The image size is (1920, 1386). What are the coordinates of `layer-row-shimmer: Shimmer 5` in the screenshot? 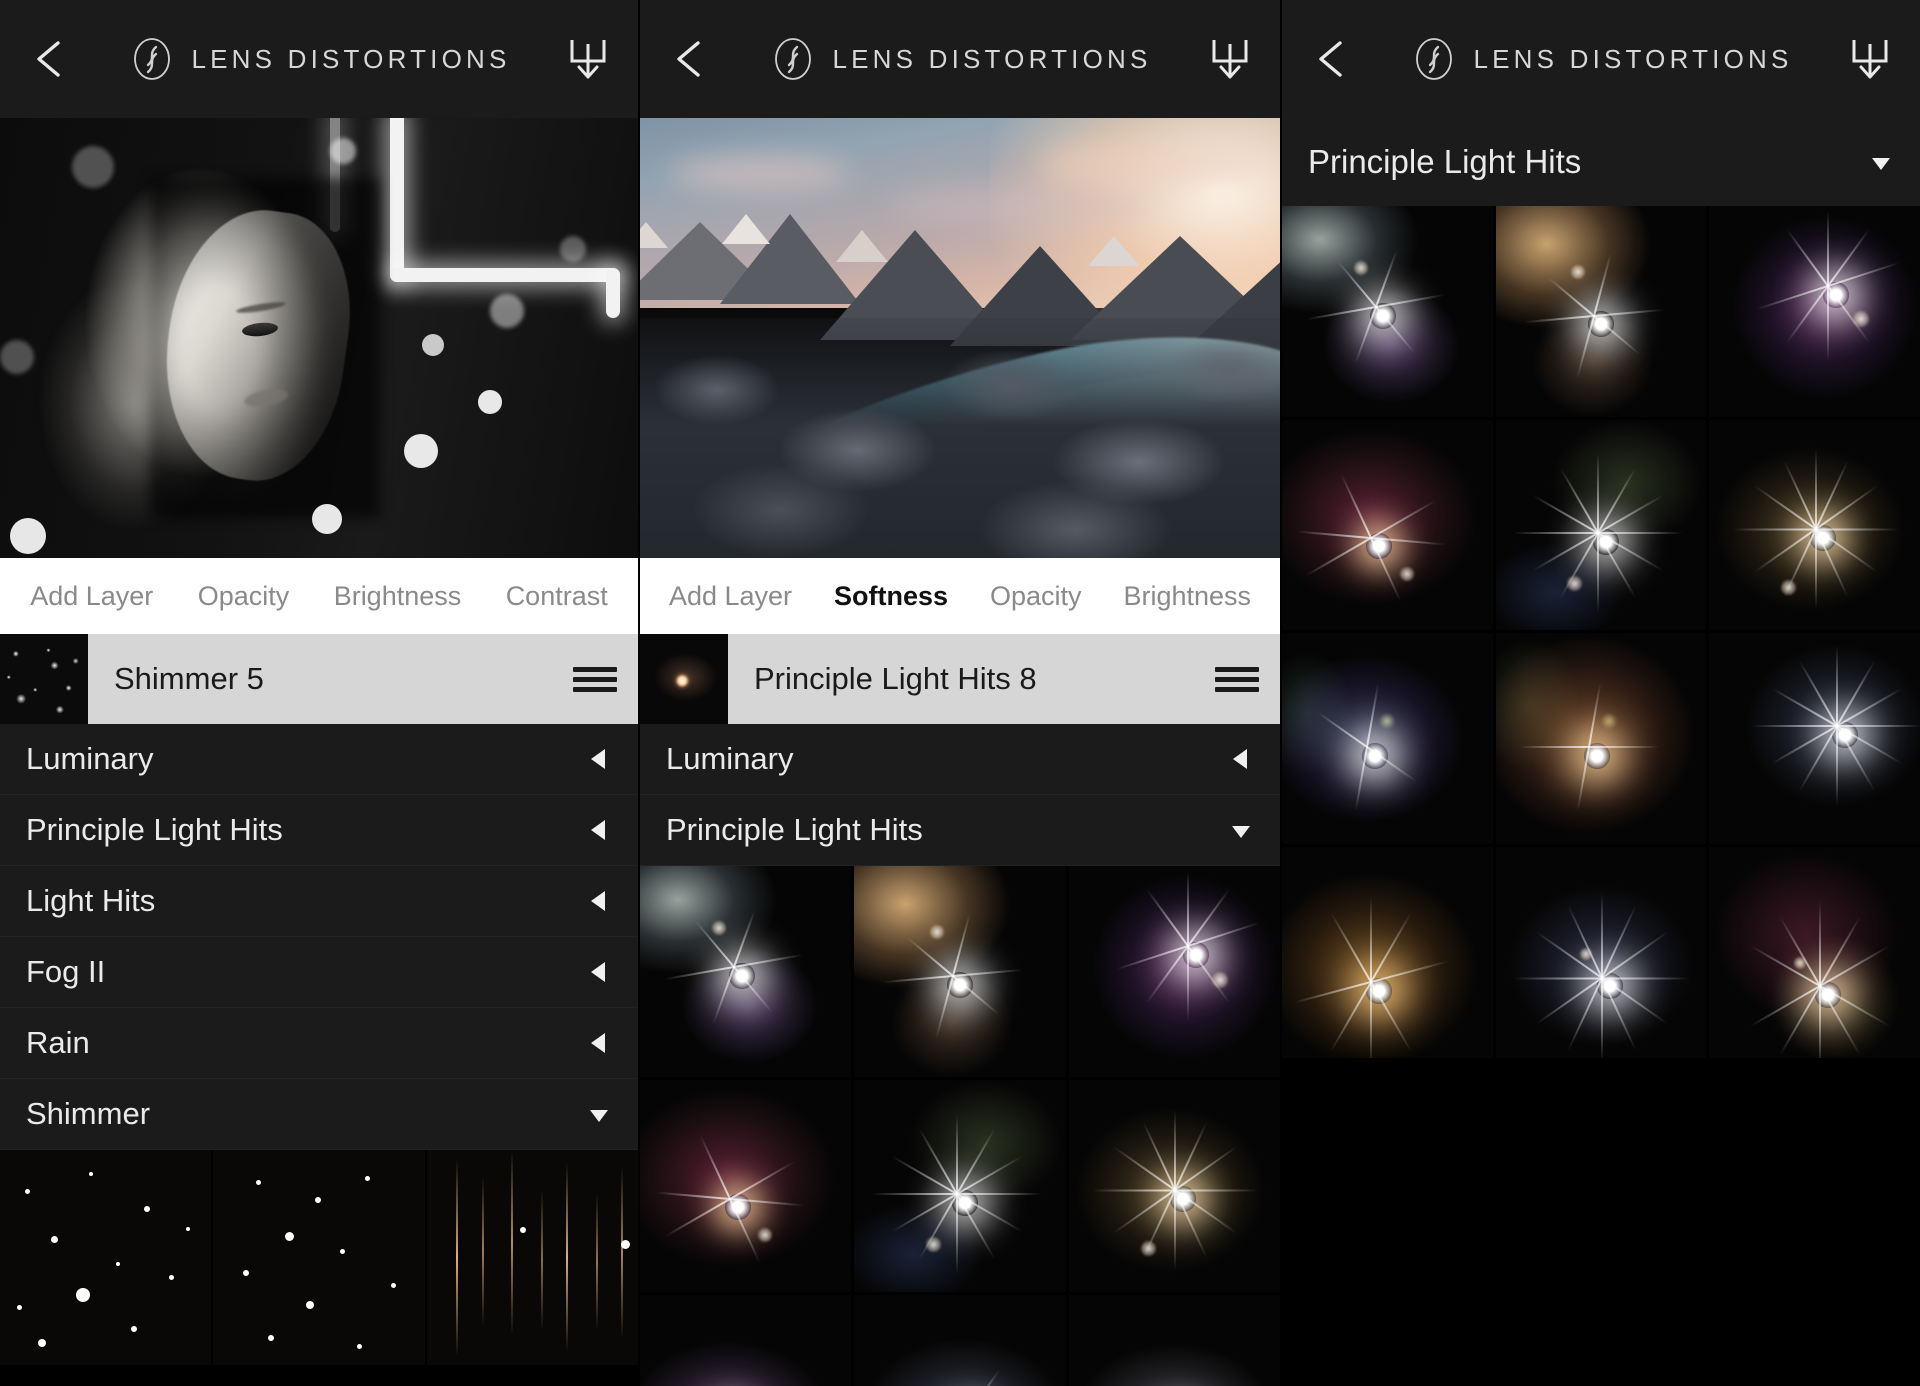 It's located at (319, 679).